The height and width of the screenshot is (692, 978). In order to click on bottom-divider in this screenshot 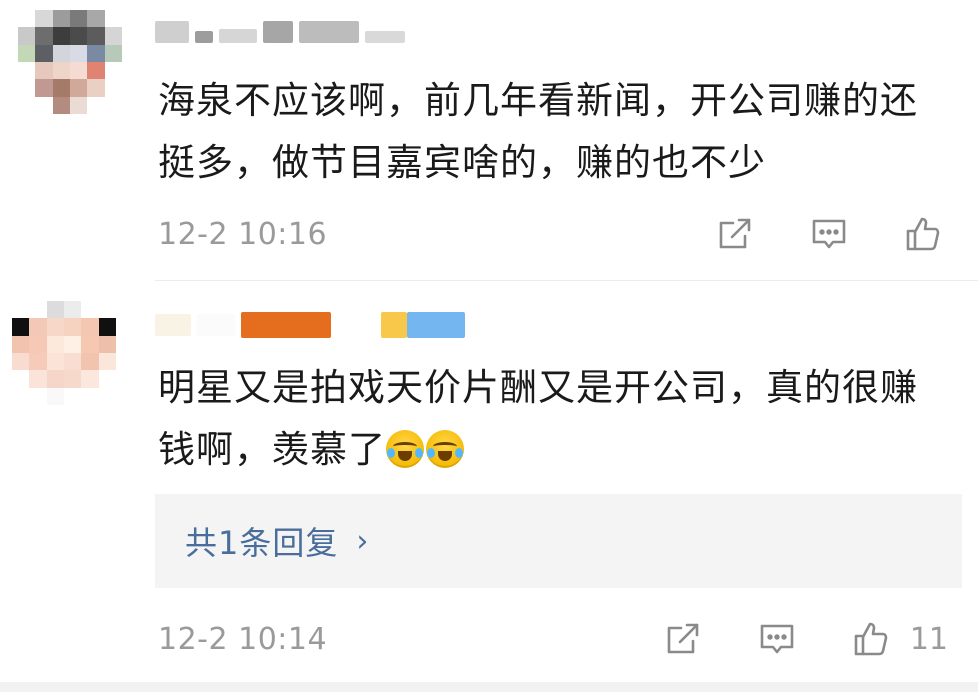, I will do `click(489, 687)`.